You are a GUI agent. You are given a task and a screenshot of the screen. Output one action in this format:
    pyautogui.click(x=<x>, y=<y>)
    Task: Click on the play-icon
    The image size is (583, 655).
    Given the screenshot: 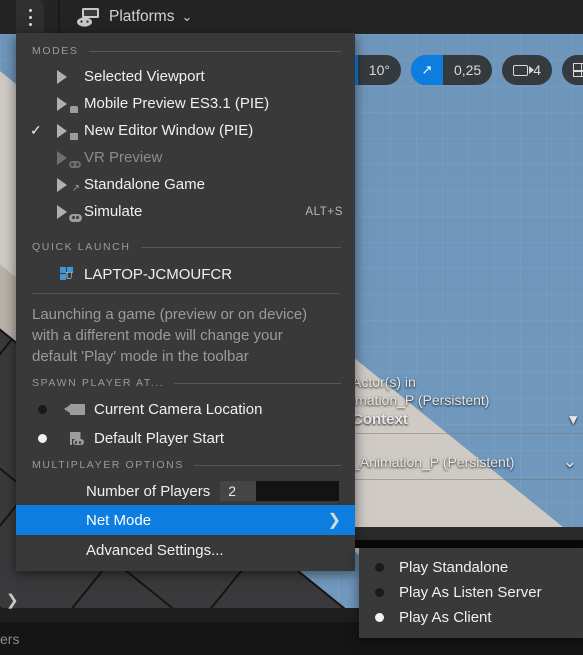 What is the action you would take?
    pyautogui.click(x=67, y=77)
    